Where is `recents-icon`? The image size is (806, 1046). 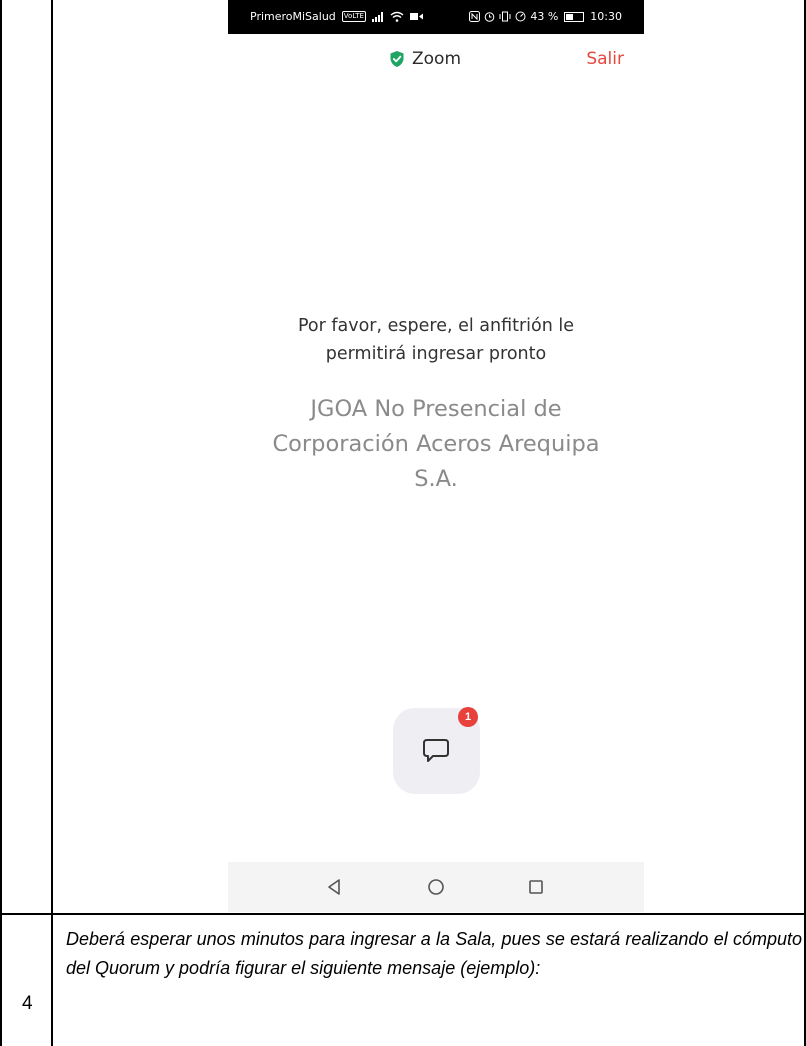
recents-icon is located at coordinates (536, 887).